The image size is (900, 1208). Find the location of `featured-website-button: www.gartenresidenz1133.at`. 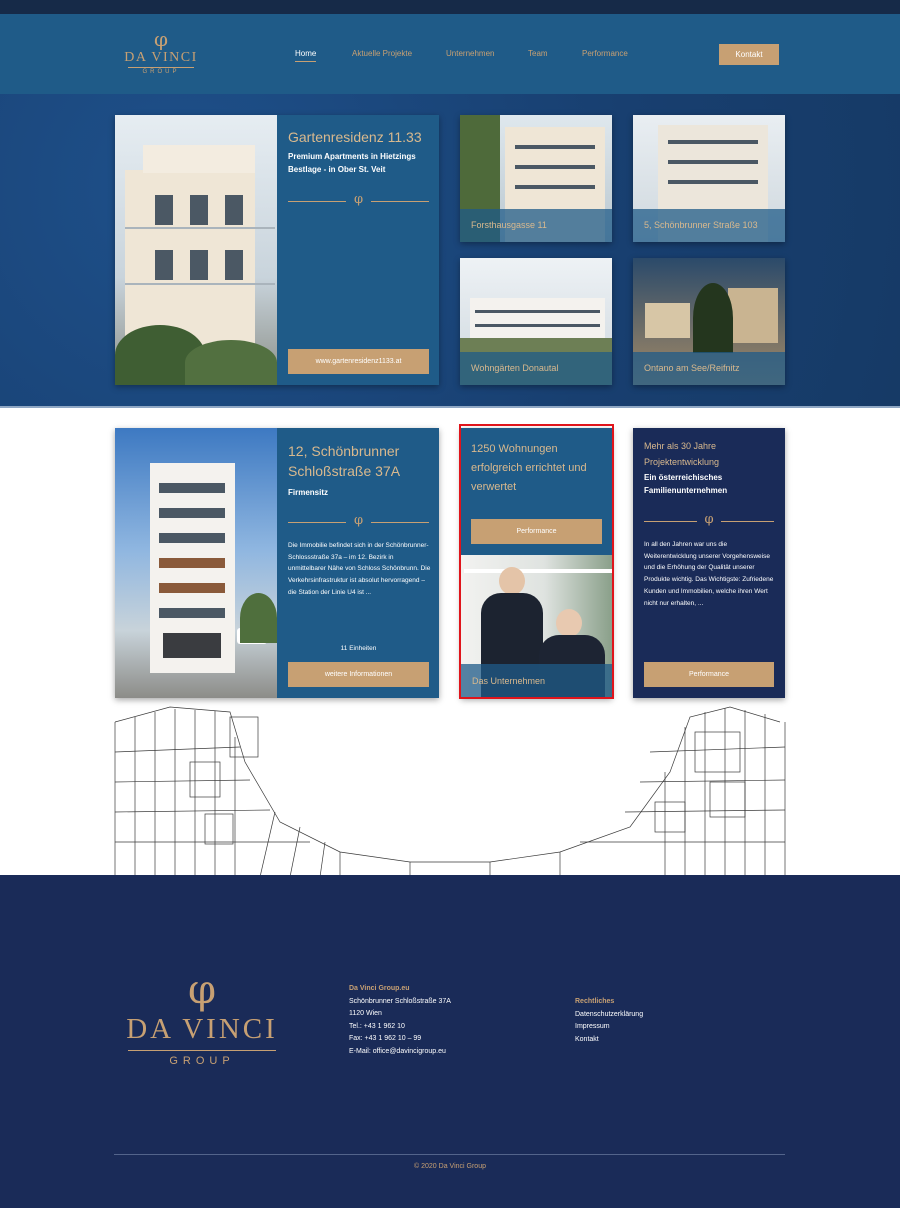

featured-website-button: www.gartenresidenz1133.at is located at coordinates (358, 361).